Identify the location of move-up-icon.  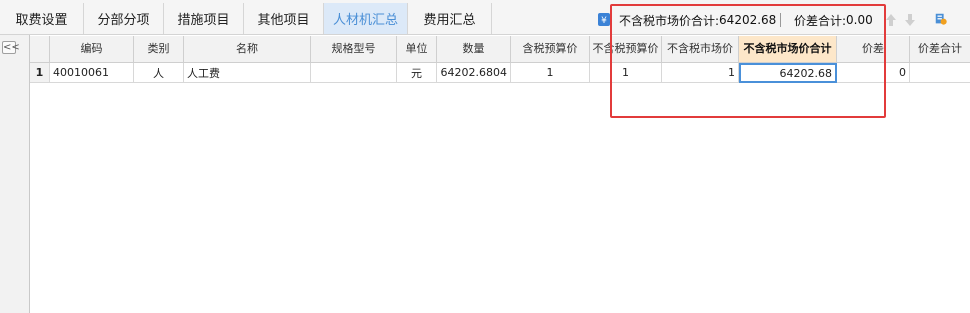
(891, 20).